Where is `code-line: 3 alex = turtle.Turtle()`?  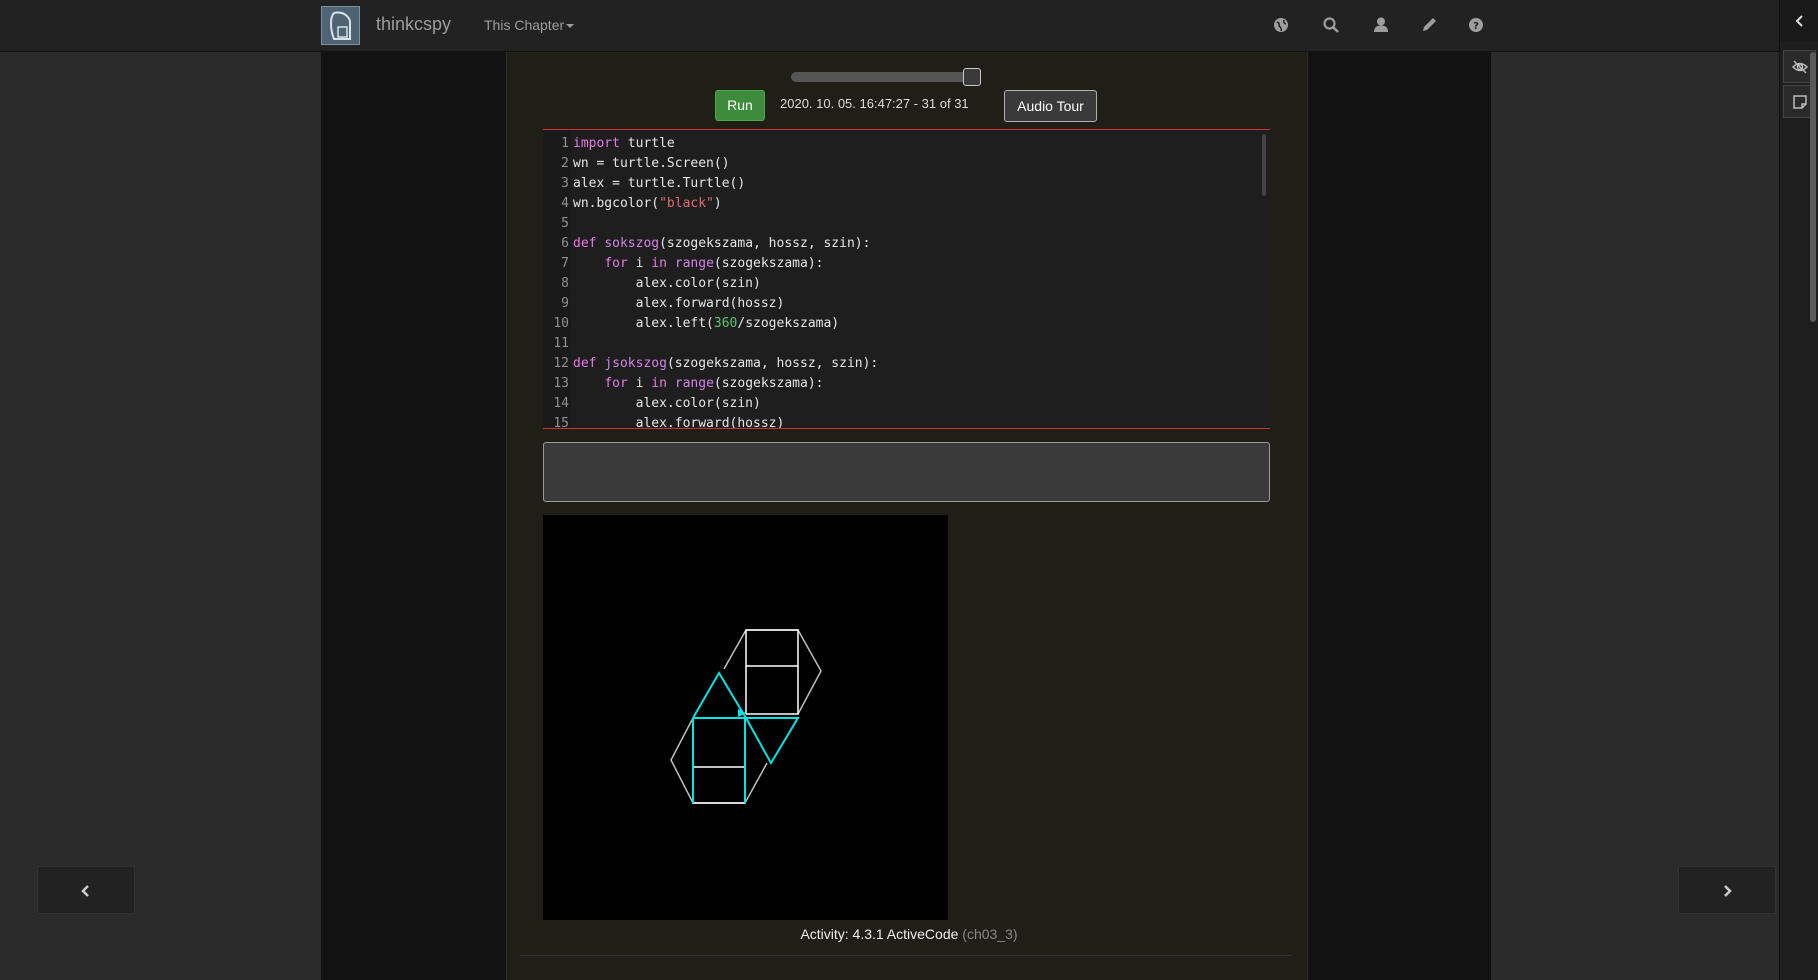 code-line: 3 alex = turtle.Turtle() is located at coordinates (644, 184).